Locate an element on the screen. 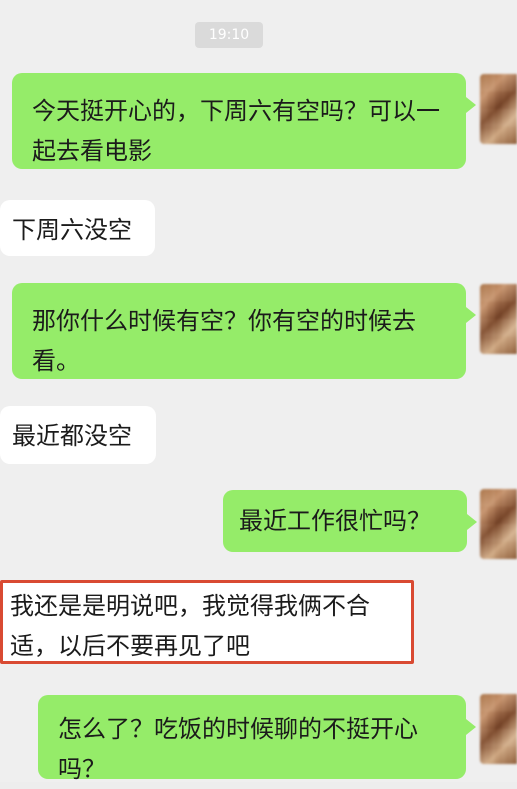 This screenshot has width=517, height=789. sent-message-1: 今天挺开心的，下周六有空吗？可以一起去看电影 is located at coordinates (244, 121).